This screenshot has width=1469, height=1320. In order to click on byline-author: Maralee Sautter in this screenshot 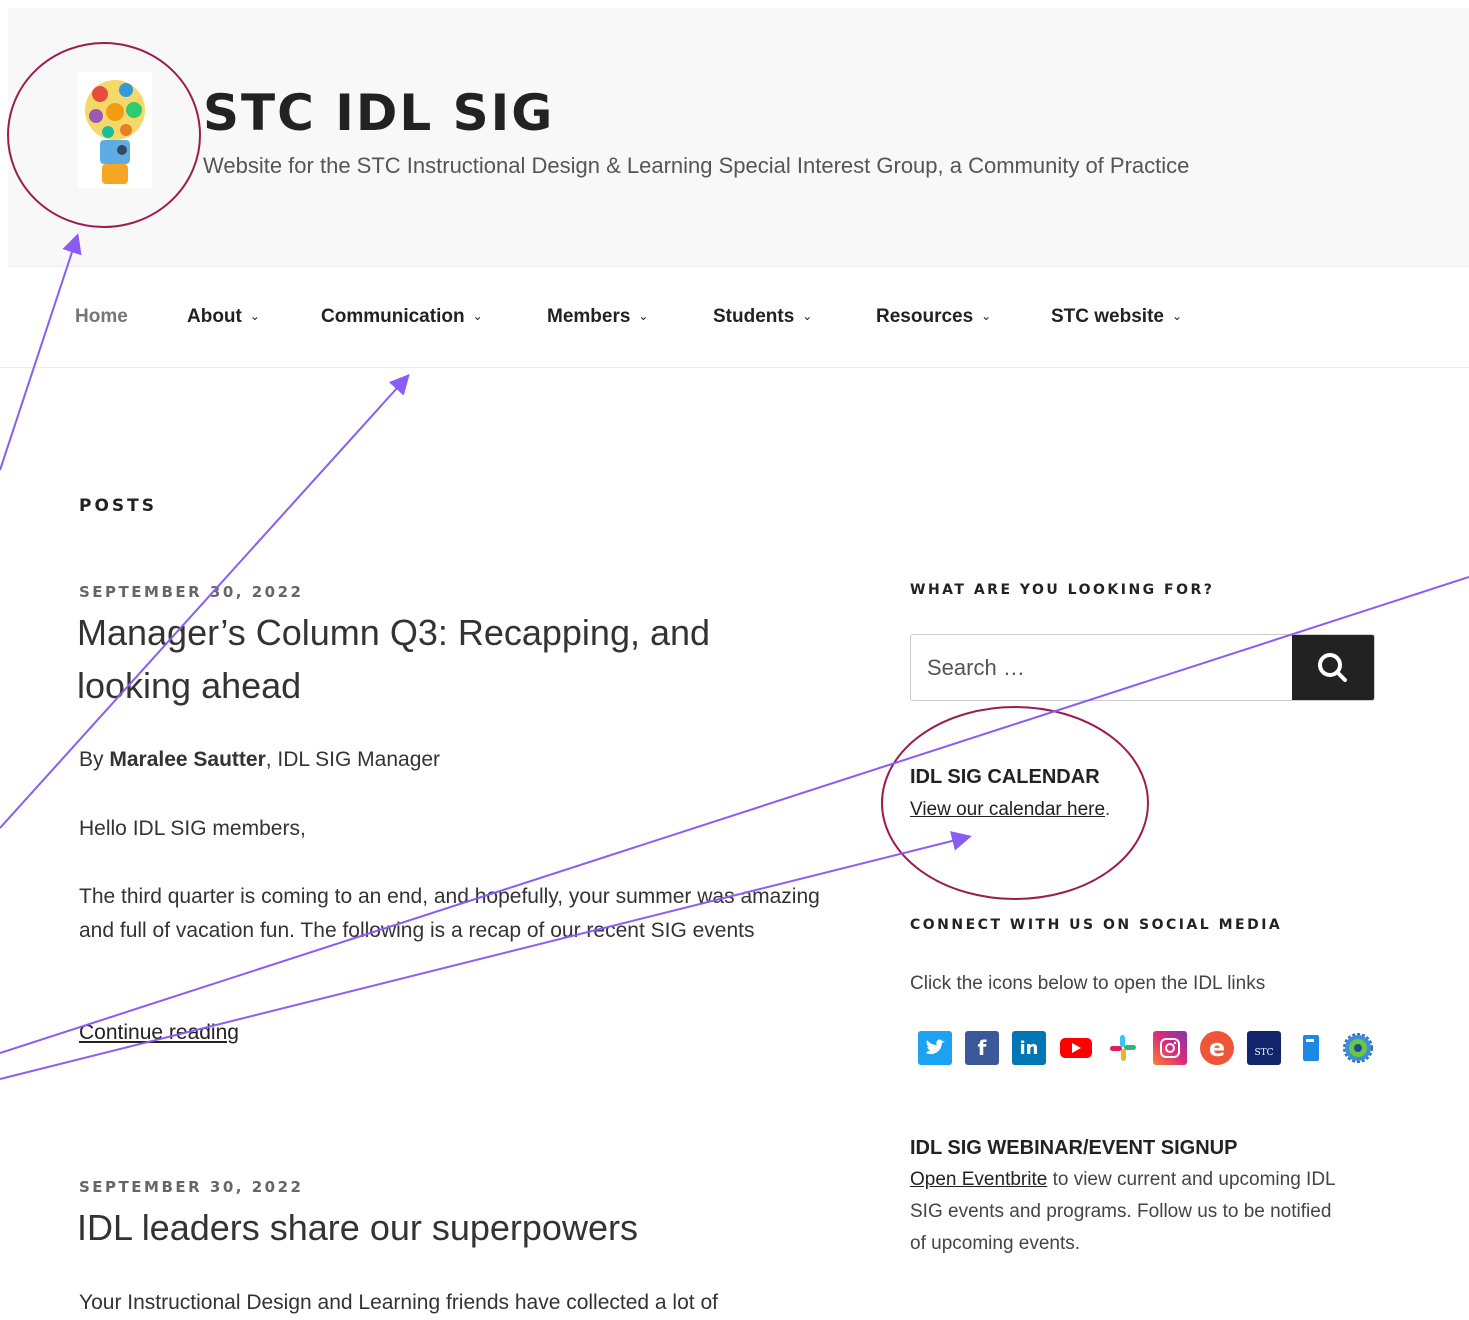, I will do `click(187, 759)`.